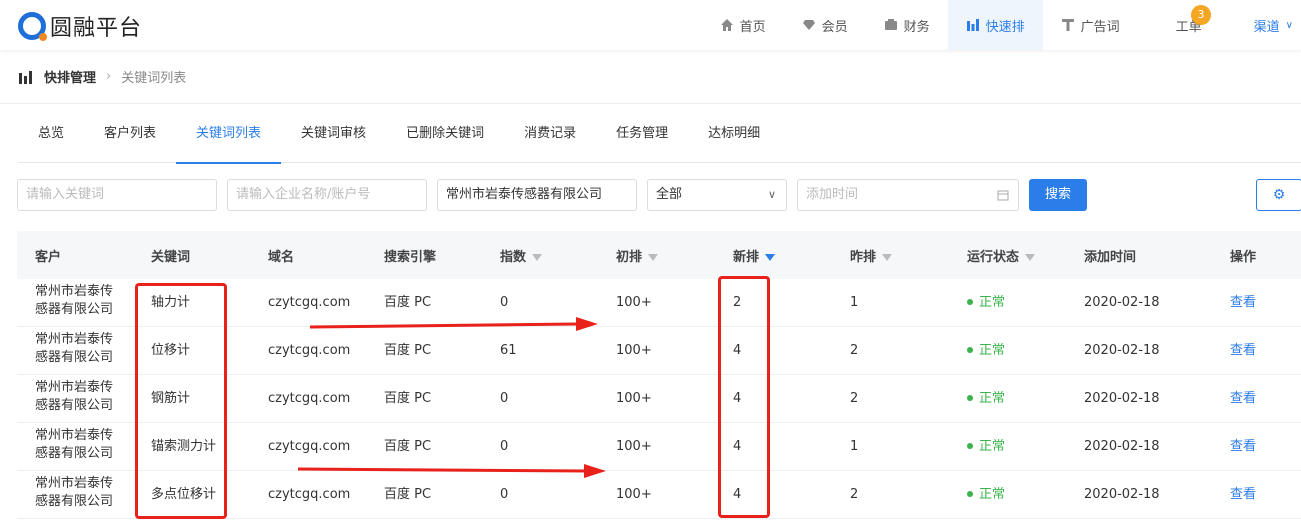  What do you see at coordinates (51, 134) in the screenshot?
I see `tab-overview: 总览` at bounding box center [51, 134].